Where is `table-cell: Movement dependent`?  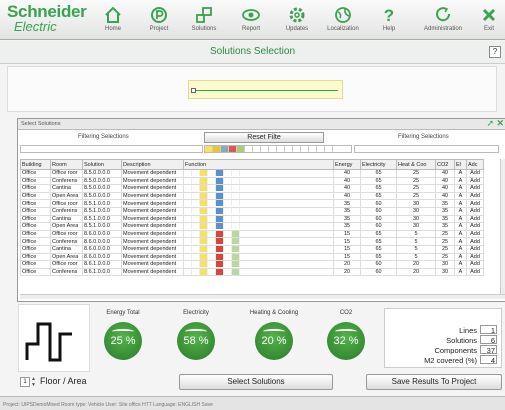
table-cell: Movement dependent is located at coordinates (152, 264).